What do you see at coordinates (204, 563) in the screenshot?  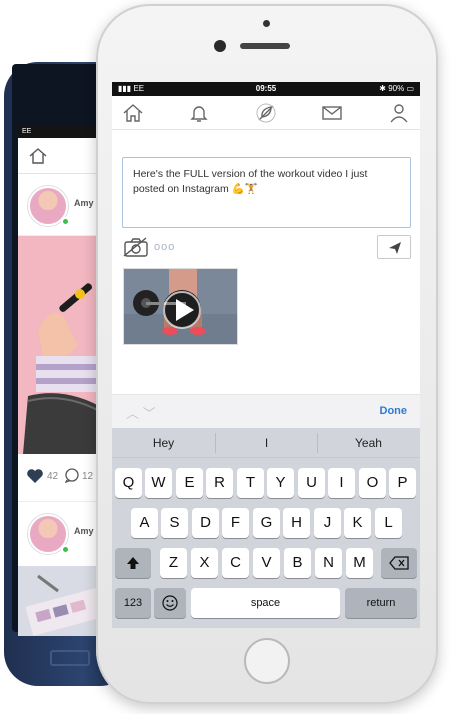 I see `key: X` at bounding box center [204, 563].